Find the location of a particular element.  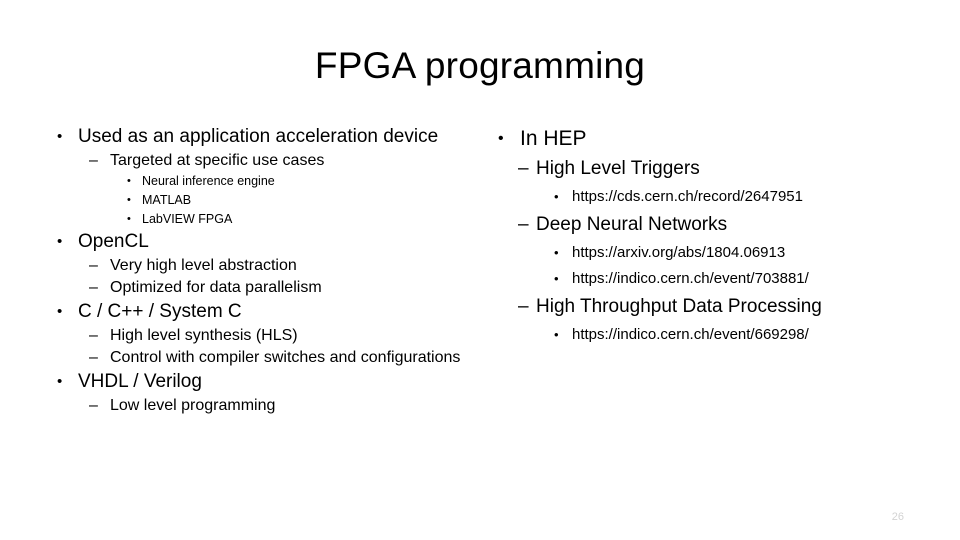

bullet-text: LabVIEW FPGA is located at coordinates (187, 219).